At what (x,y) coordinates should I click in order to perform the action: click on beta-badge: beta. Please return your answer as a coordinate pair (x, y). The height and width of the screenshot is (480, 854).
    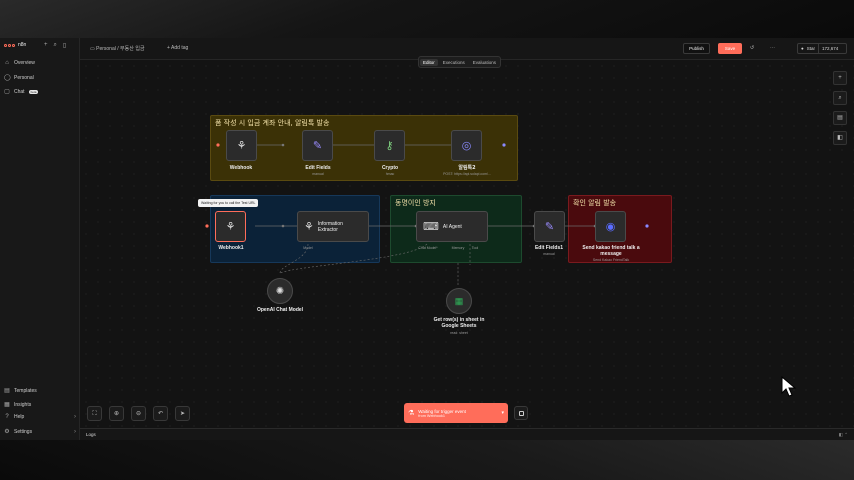
    Looking at the image, I should click on (33, 91).